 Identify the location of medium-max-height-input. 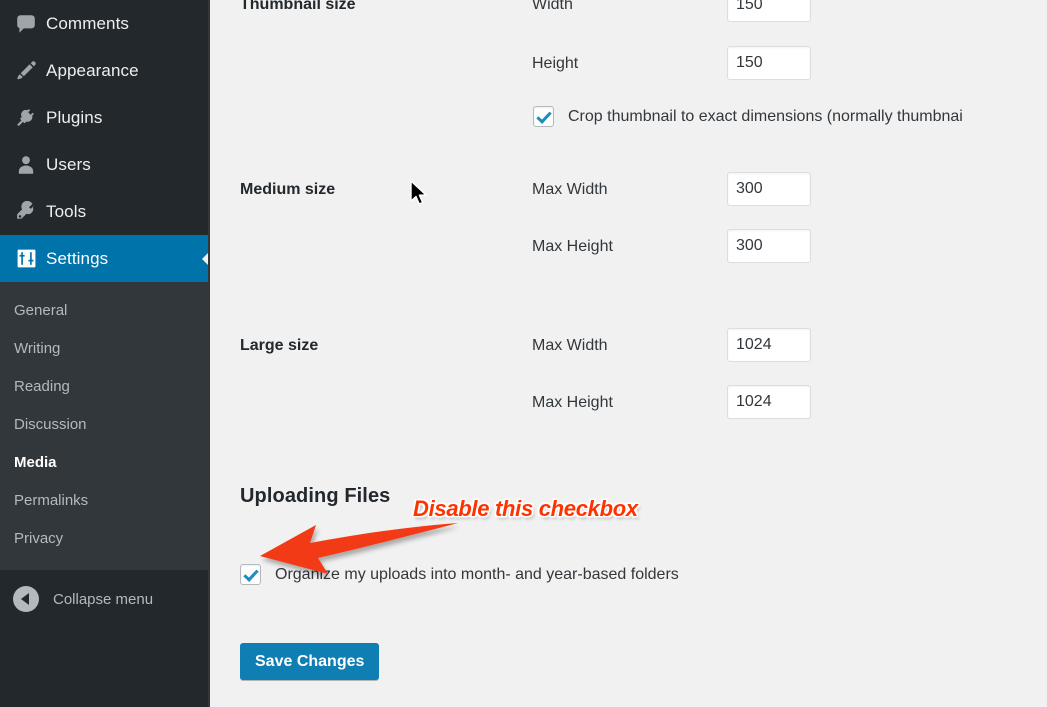
(769, 246).